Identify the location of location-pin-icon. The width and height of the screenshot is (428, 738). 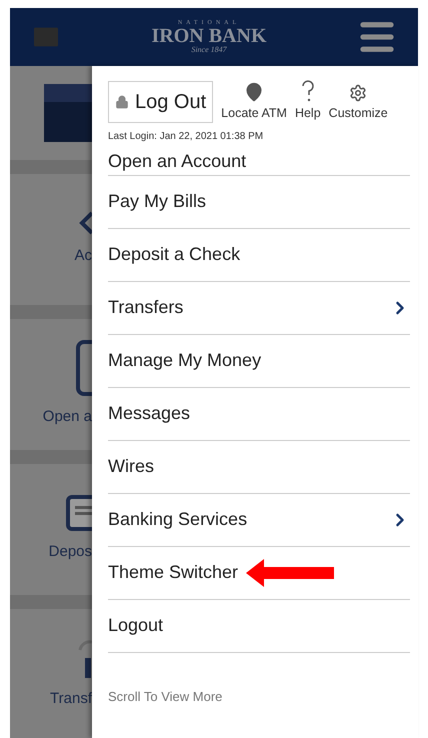
(254, 92).